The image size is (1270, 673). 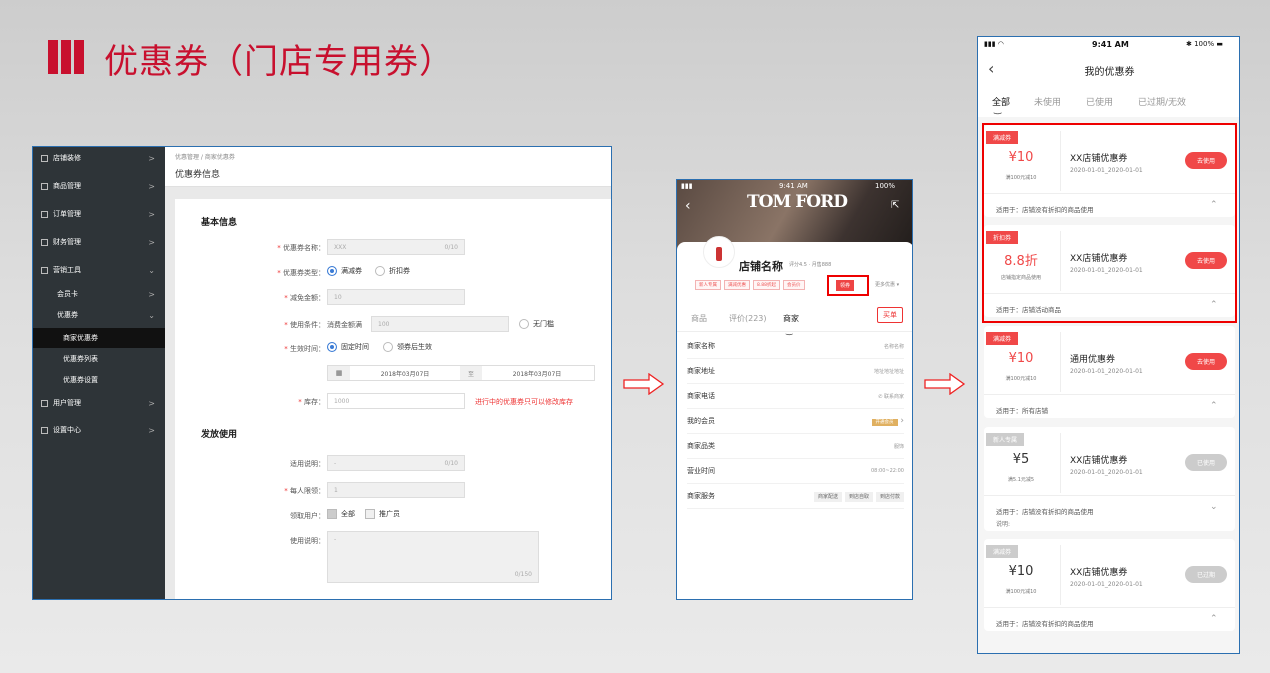 I want to click on coupon-action-button: 已过期, so click(x=1206, y=574).